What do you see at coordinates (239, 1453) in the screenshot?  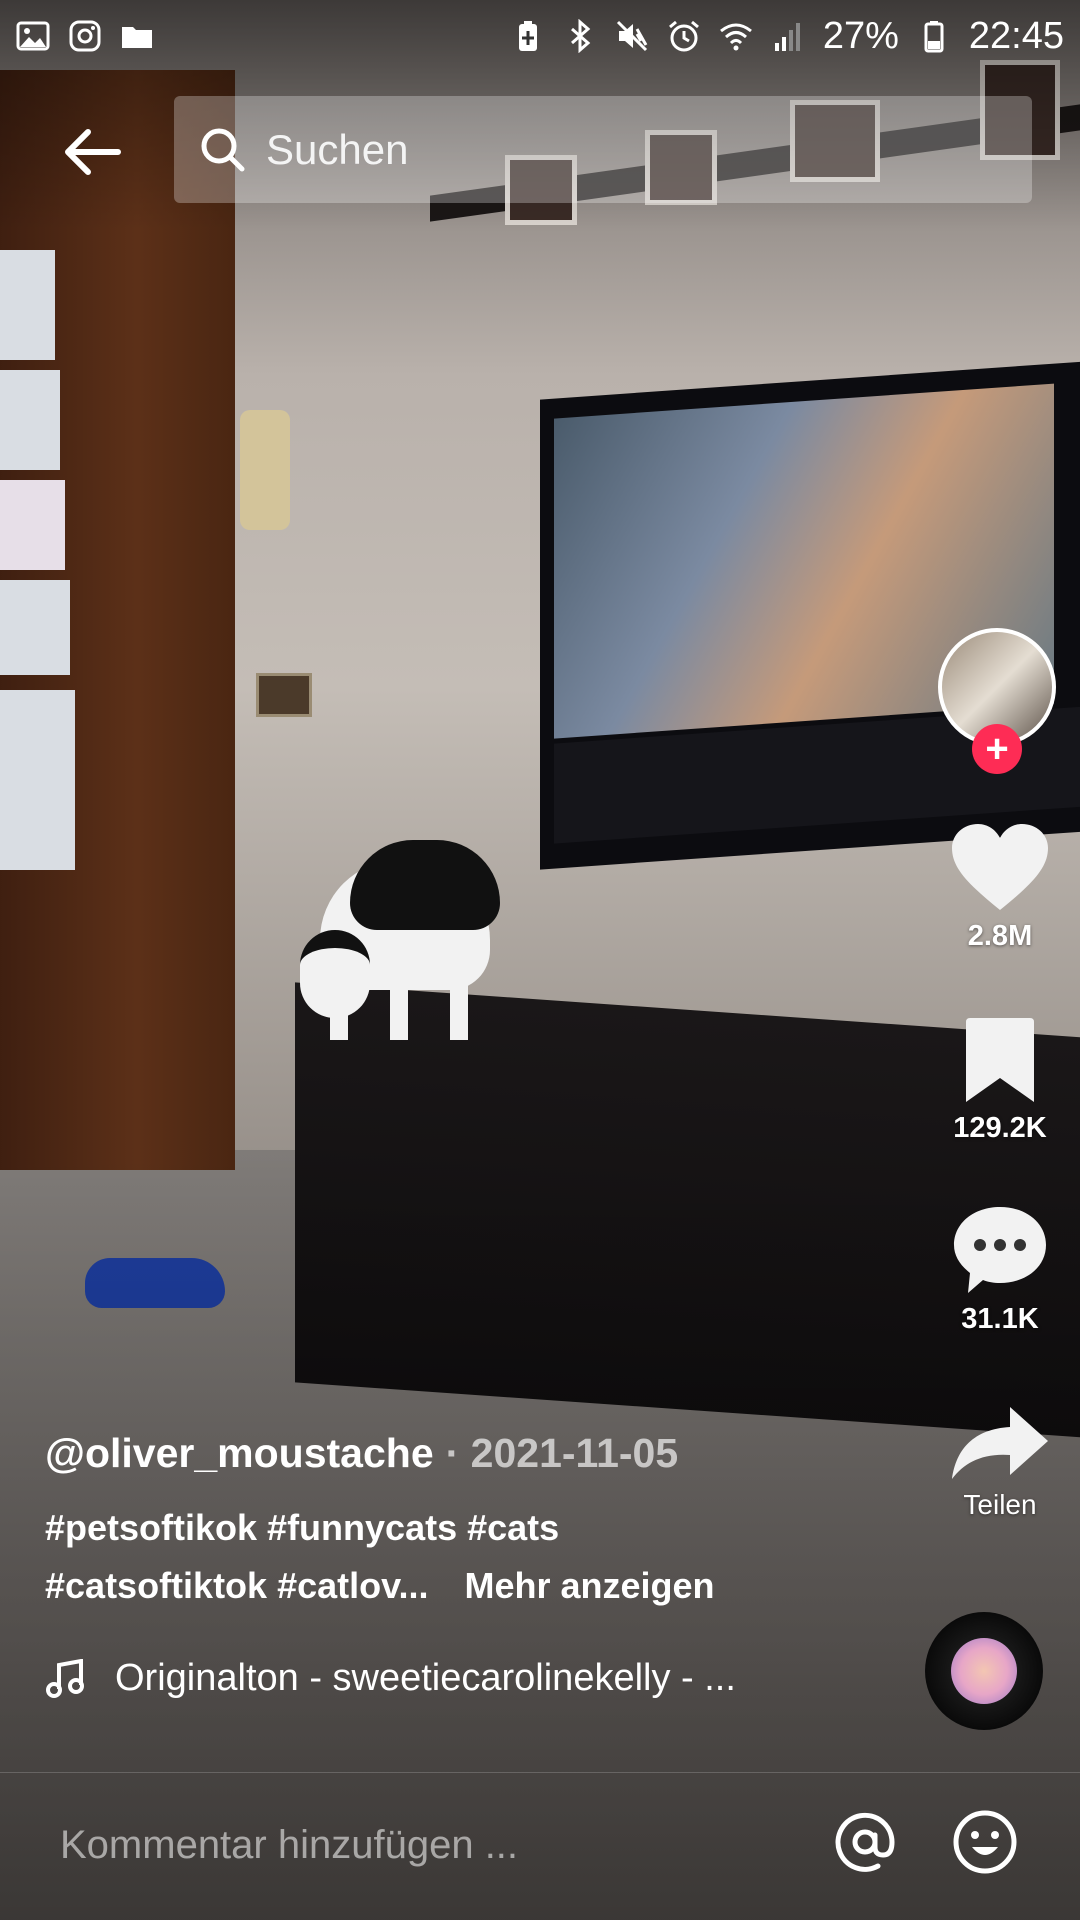 I see `author-username: @oliver_moustache` at bounding box center [239, 1453].